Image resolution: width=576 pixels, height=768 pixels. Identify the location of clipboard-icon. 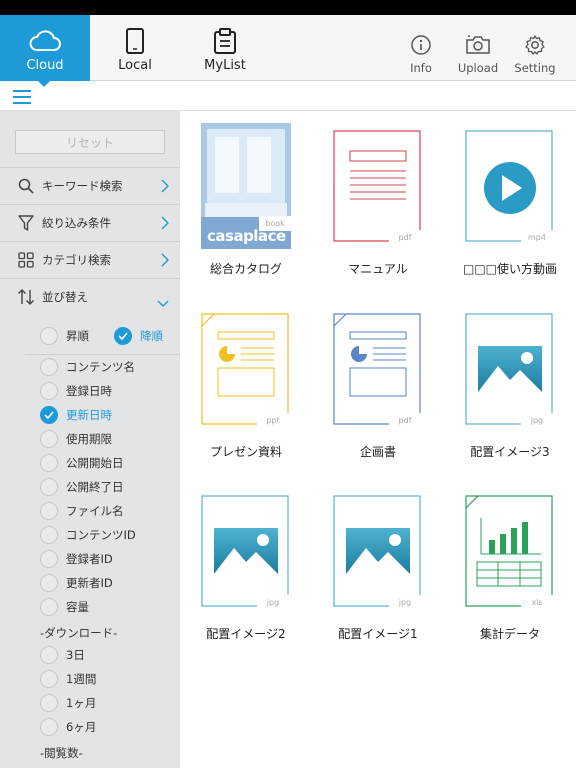
(225, 41).